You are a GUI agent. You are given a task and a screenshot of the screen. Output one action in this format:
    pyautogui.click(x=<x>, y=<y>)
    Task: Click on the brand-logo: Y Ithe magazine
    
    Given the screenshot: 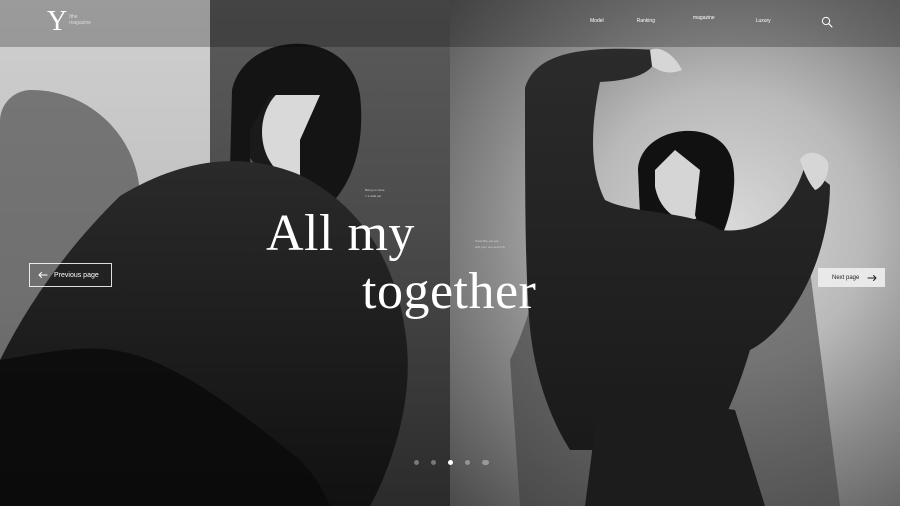 What is the action you would take?
    pyautogui.click(x=78, y=22)
    